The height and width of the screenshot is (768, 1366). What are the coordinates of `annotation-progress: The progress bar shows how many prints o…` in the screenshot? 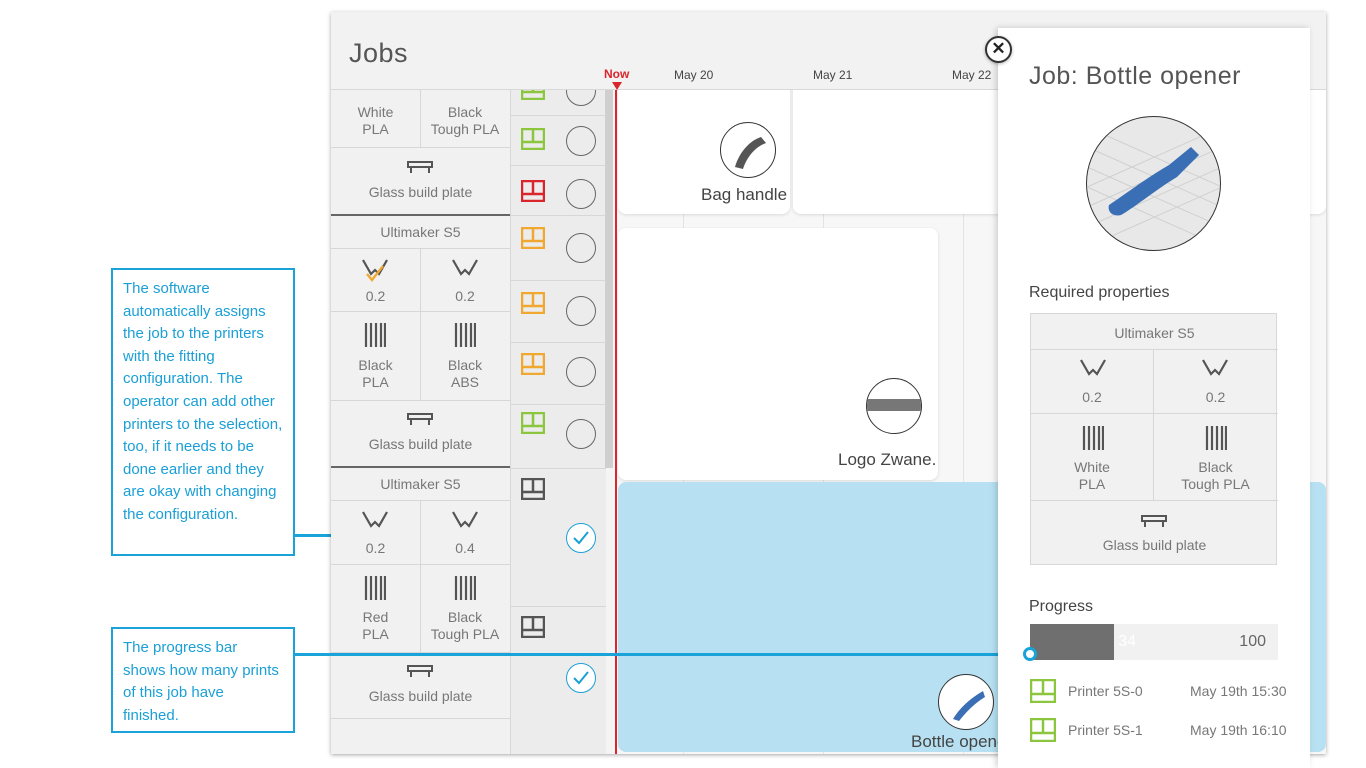 It's located at (203, 680).